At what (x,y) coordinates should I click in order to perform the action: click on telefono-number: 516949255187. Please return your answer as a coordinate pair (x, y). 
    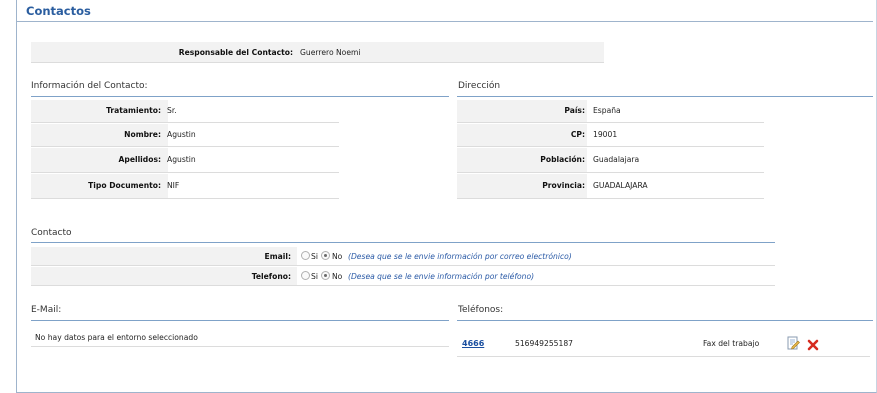
    Looking at the image, I should click on (544, 343).